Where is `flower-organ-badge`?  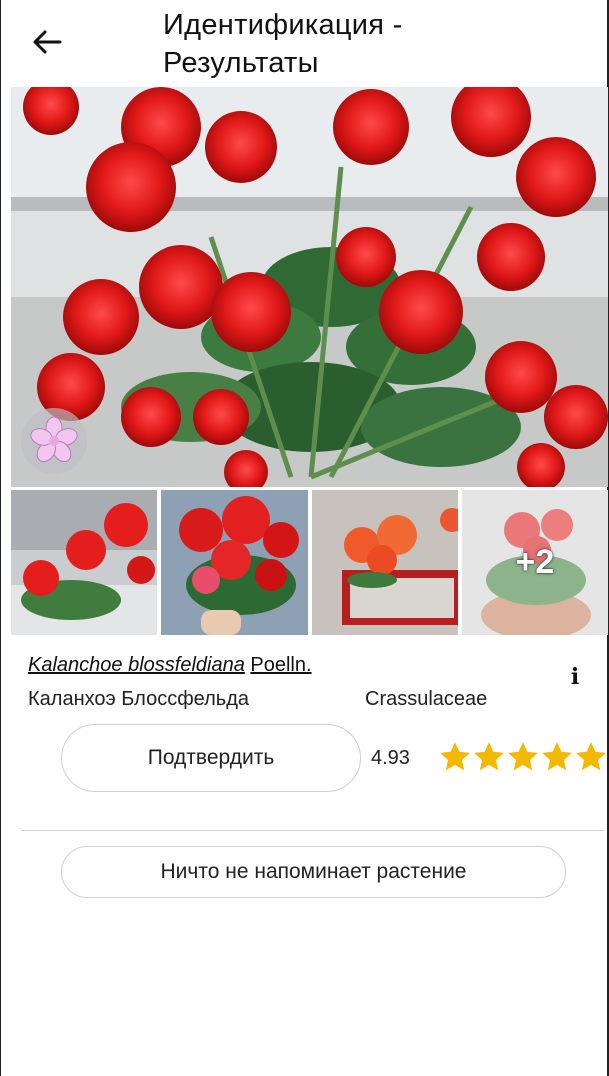
flower-organ-badge is located at coordinates (54, 441).